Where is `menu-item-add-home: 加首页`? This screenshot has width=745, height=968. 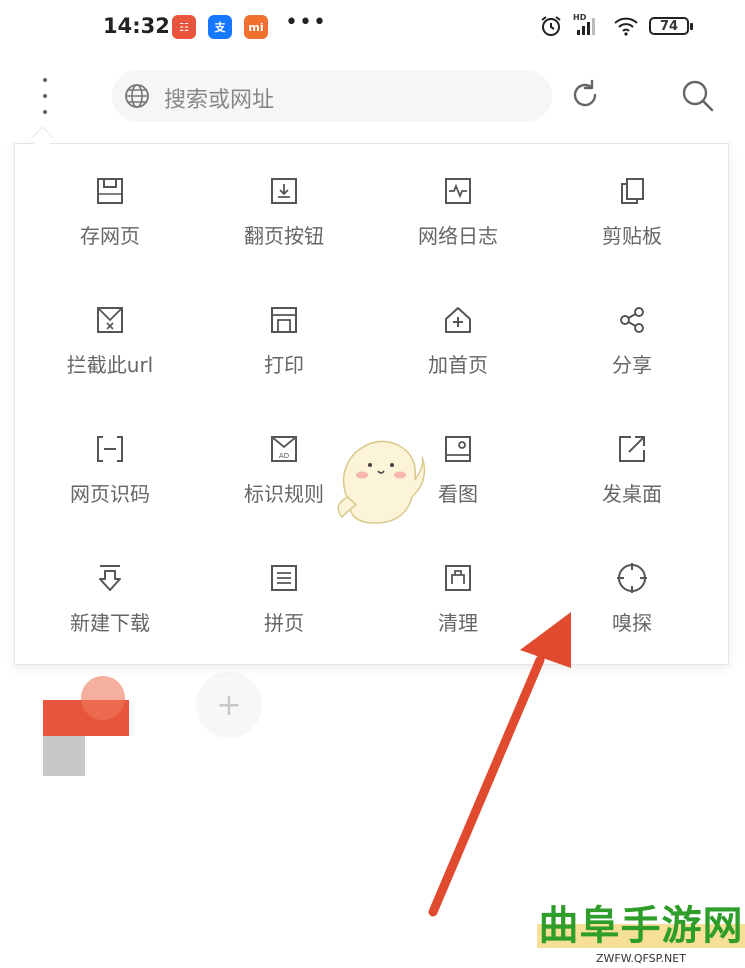 menu-item-add-home: 加首页 is located at coordinates (458, 367).